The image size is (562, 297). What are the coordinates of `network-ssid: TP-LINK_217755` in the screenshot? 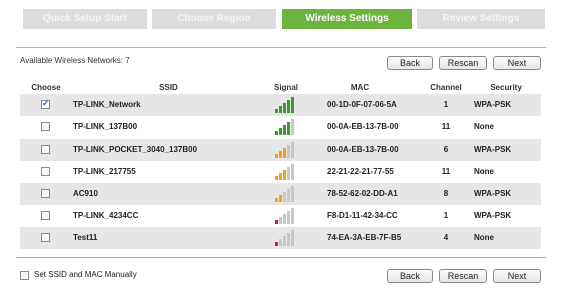 It's located at (104, 171).